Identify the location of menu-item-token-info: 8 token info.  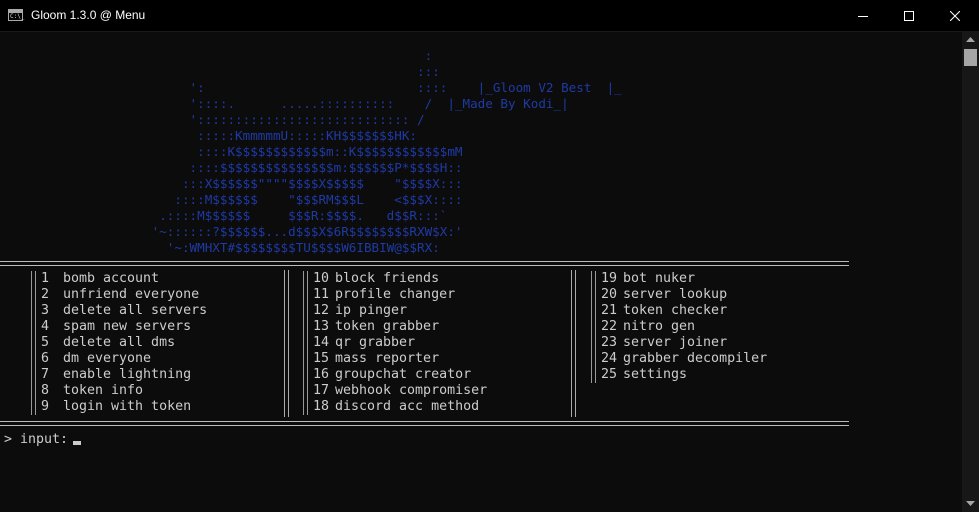
(119, 391).